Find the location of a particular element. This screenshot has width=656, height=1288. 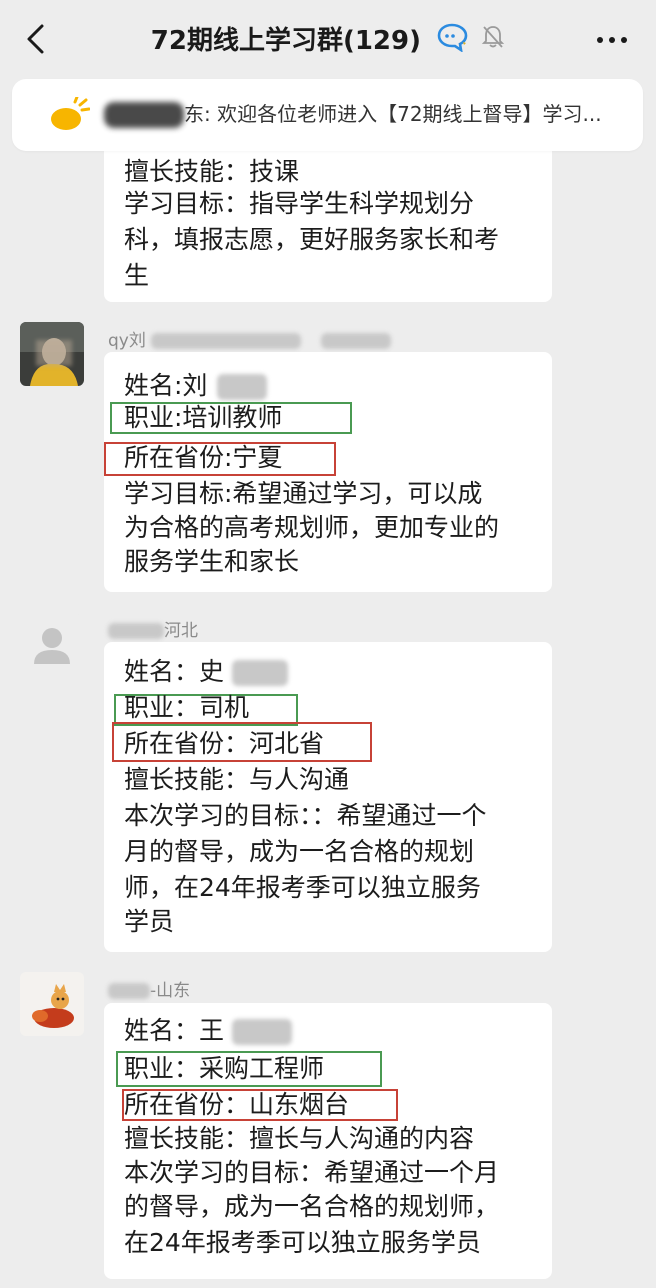

message-line: 的督导，成为一名合格的规划师， is located at coordinates (312, 1206).